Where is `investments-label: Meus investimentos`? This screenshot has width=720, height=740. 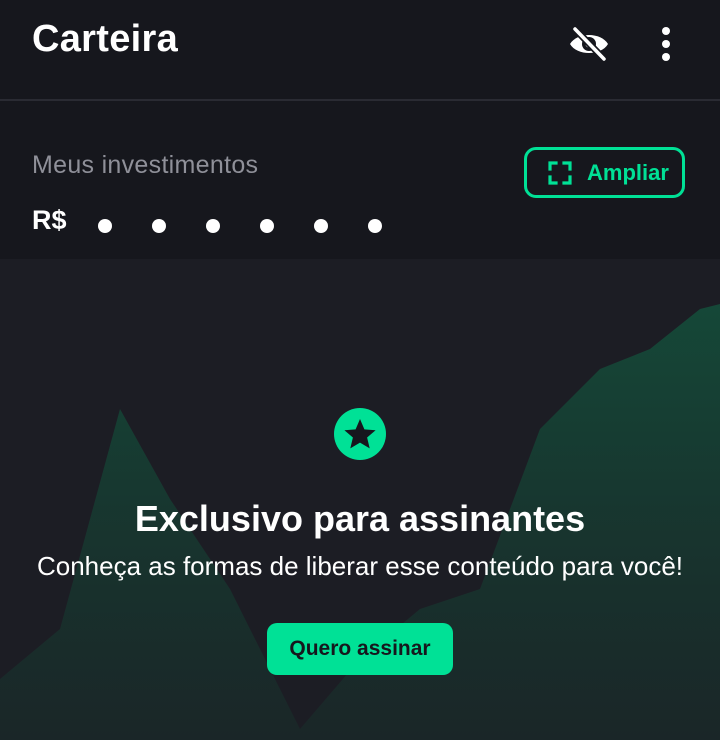 investments-label: Meus investimentos is located at coordinates (145, 165).